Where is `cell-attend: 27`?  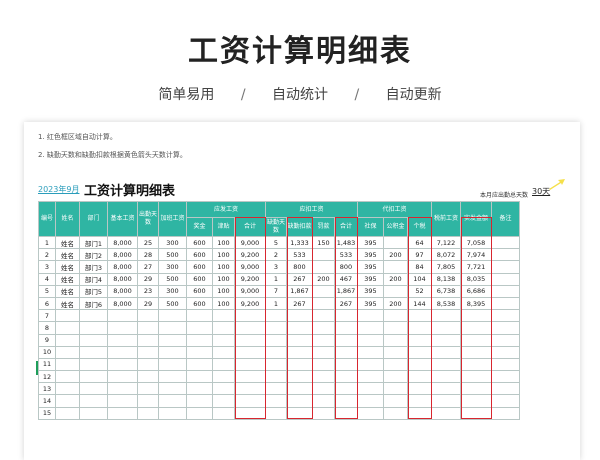 cell-attend: 27 is located at coordinates (148, 267).